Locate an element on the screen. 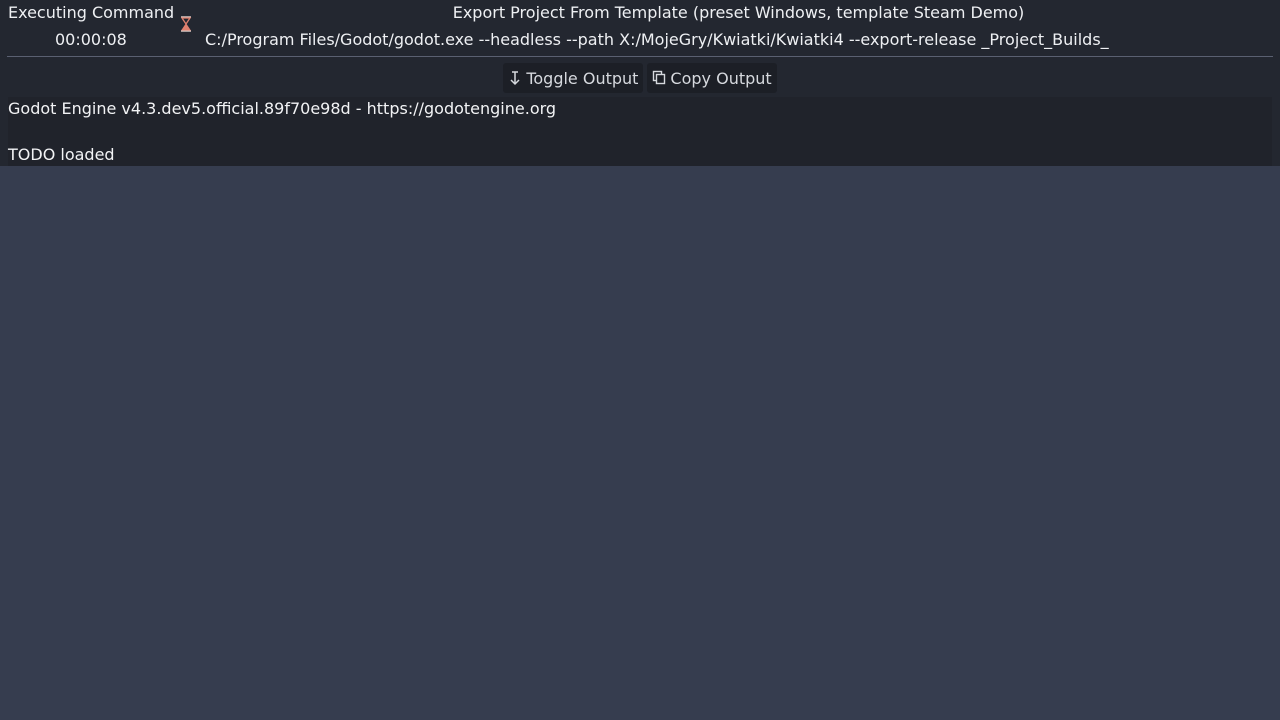 This screenshot has height=720, width=1280. toggle-output-button: Toggle Output is located at coordinates (573, 78).